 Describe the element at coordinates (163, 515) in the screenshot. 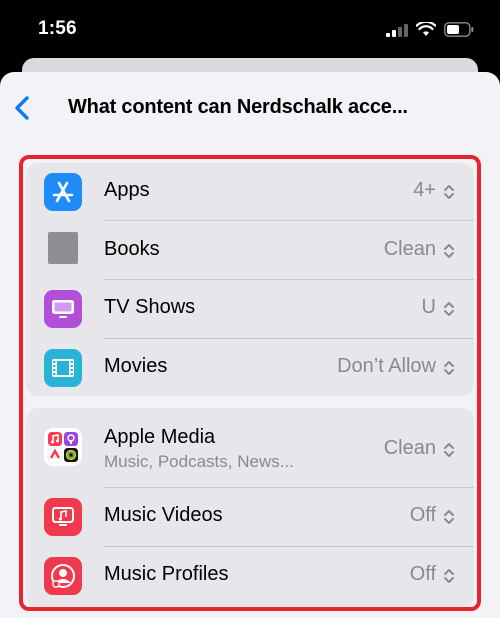

I see `row-label: Music Videos` at that location.